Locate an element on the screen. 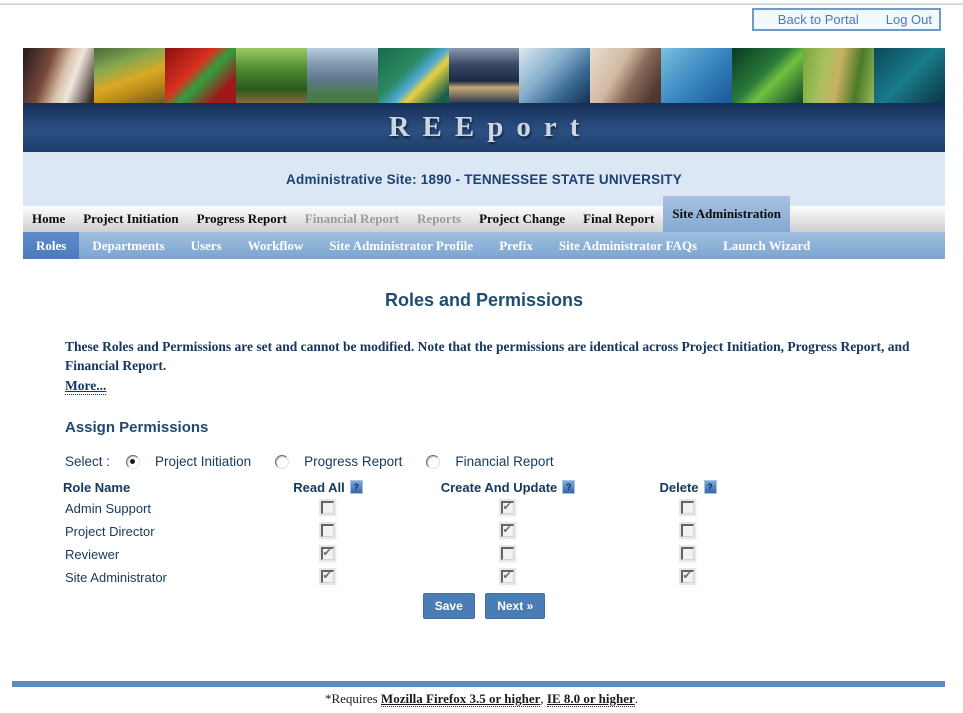 This screenshot has height=713, width=963. subnav-departments: Departments is located at coordinates (128, 245).